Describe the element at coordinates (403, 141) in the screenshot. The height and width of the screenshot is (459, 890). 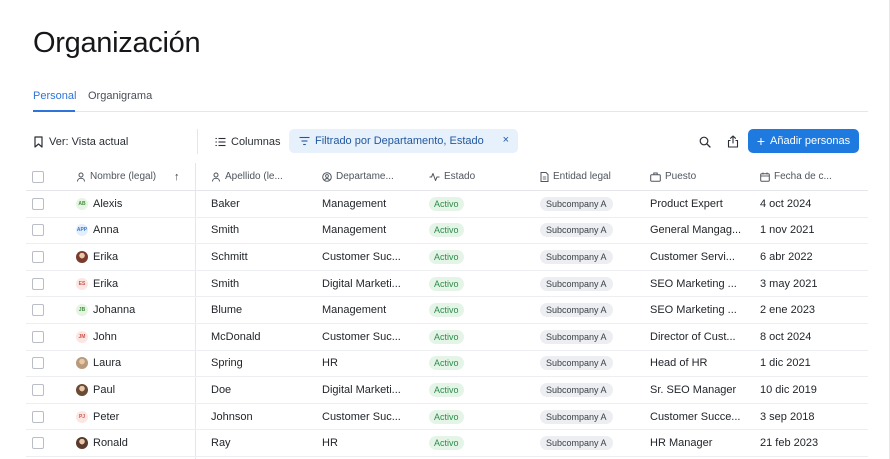
I see `filter-chip: Filtrado por Departamento, Estado ×` at that location.